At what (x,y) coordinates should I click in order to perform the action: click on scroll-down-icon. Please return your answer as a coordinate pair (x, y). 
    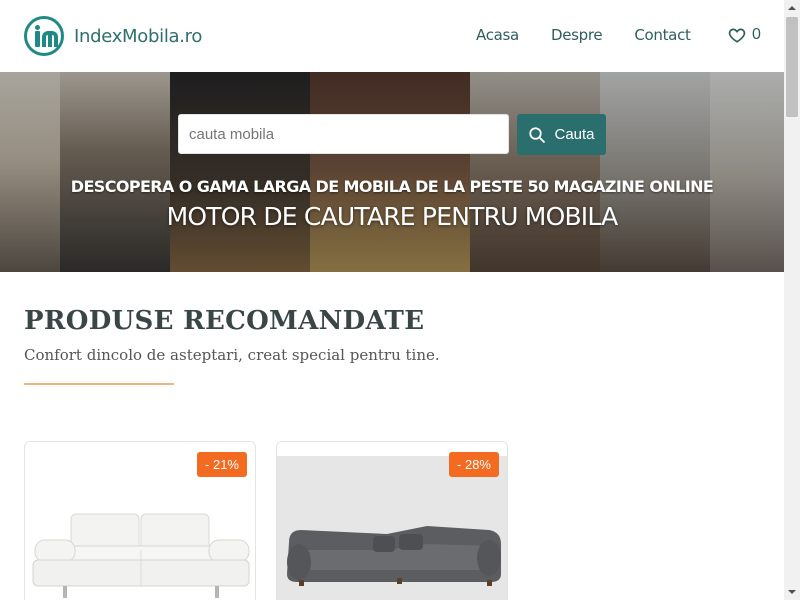
    Looking at the image, I should click on (792, 592).